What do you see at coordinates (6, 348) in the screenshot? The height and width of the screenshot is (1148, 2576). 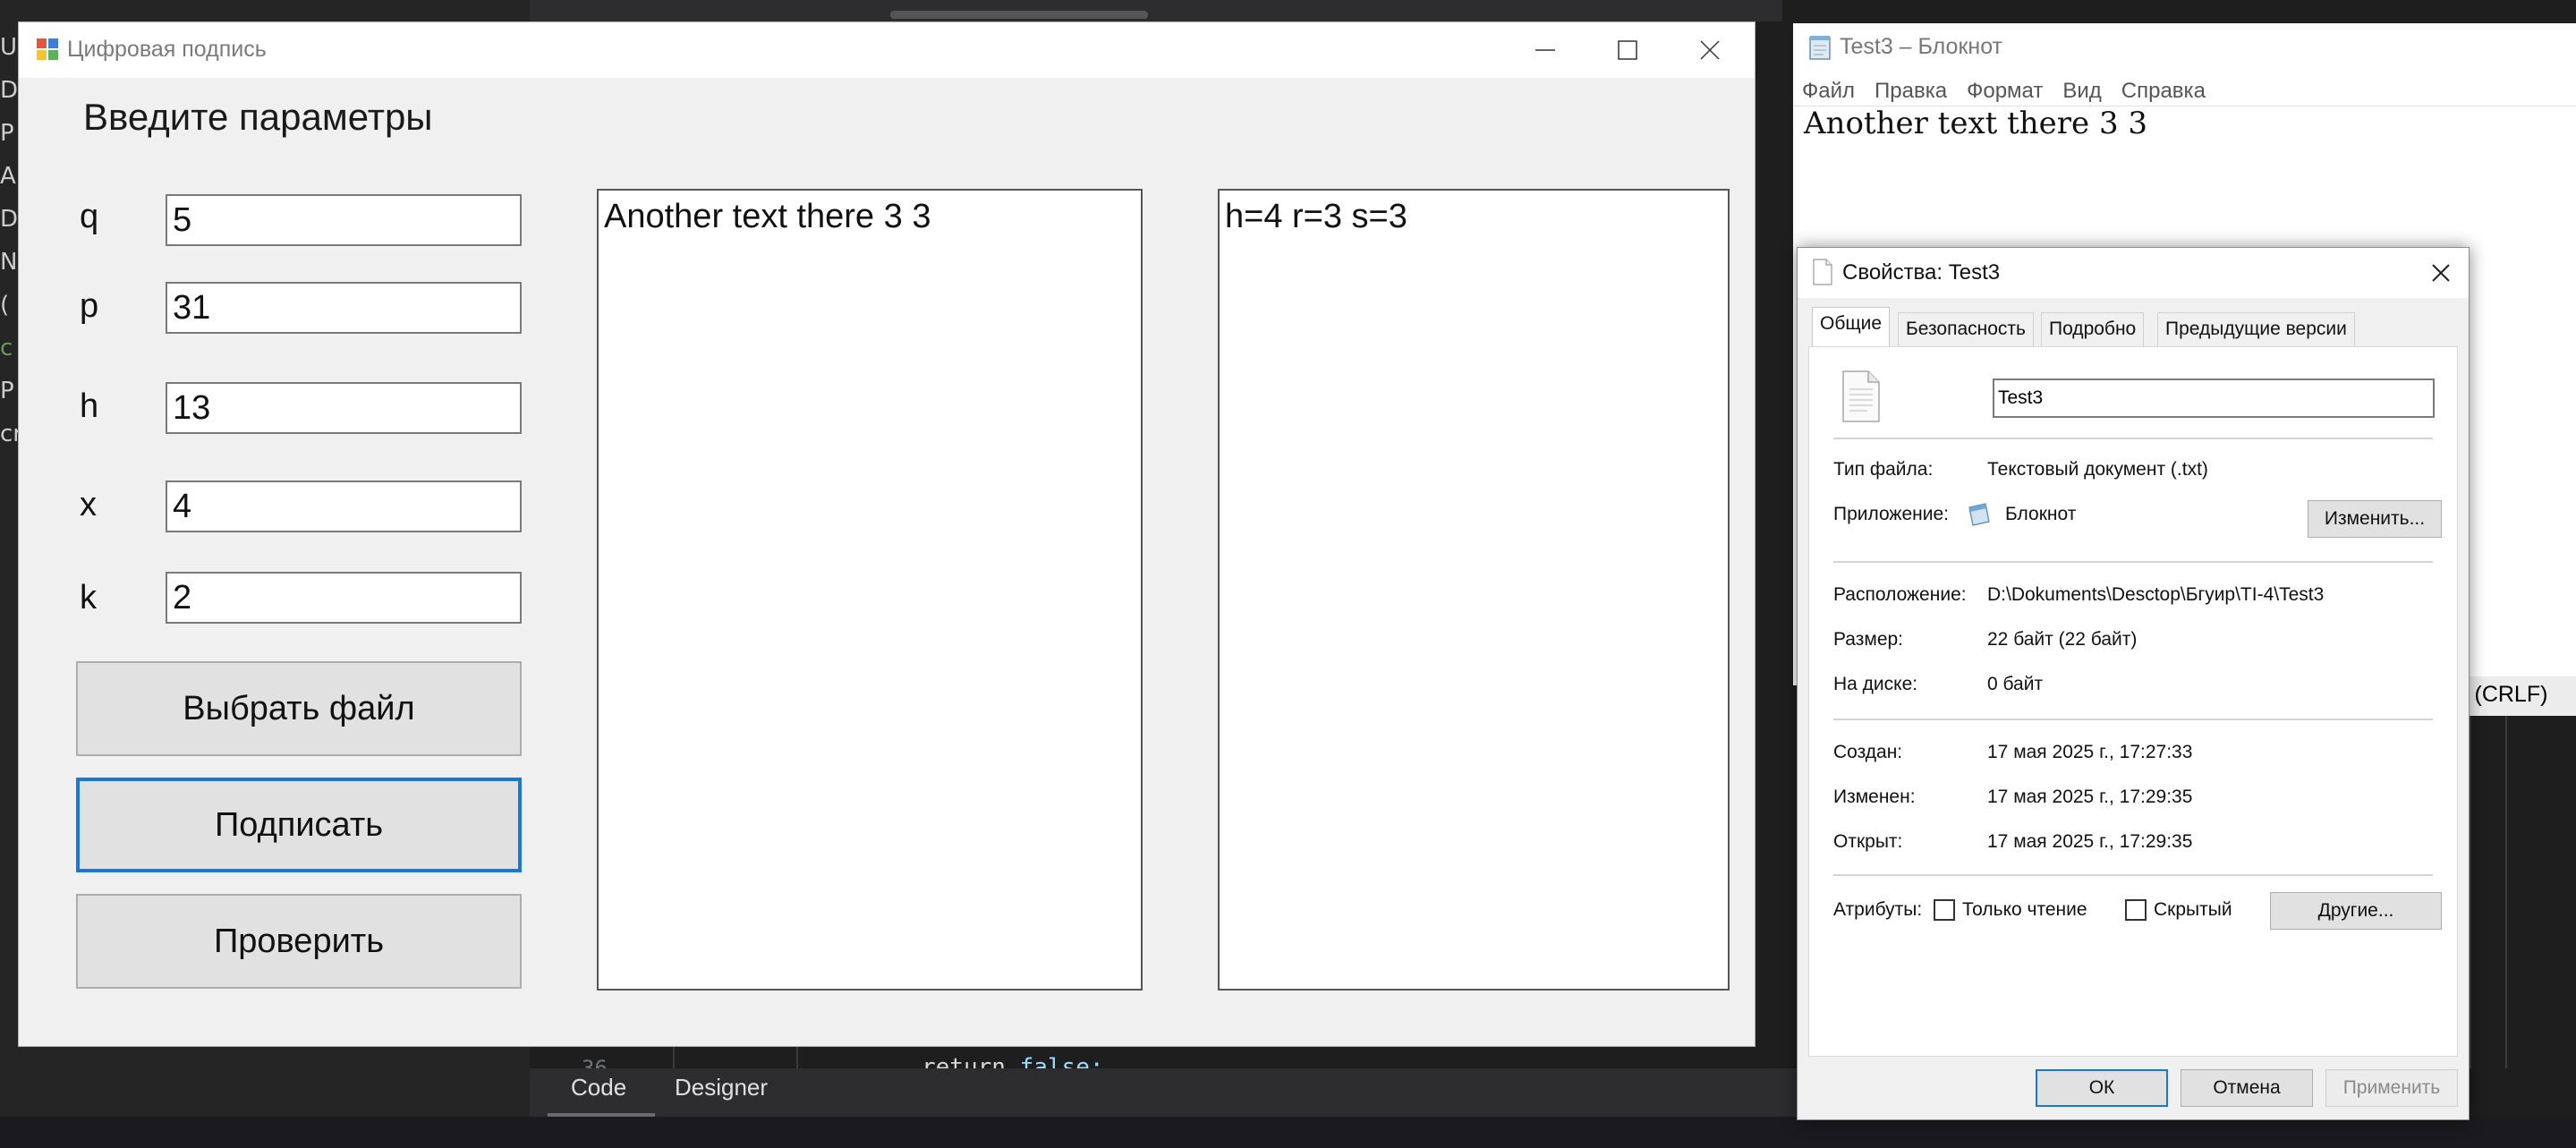 I see `side-item: c` at bounding box center [6, 348].